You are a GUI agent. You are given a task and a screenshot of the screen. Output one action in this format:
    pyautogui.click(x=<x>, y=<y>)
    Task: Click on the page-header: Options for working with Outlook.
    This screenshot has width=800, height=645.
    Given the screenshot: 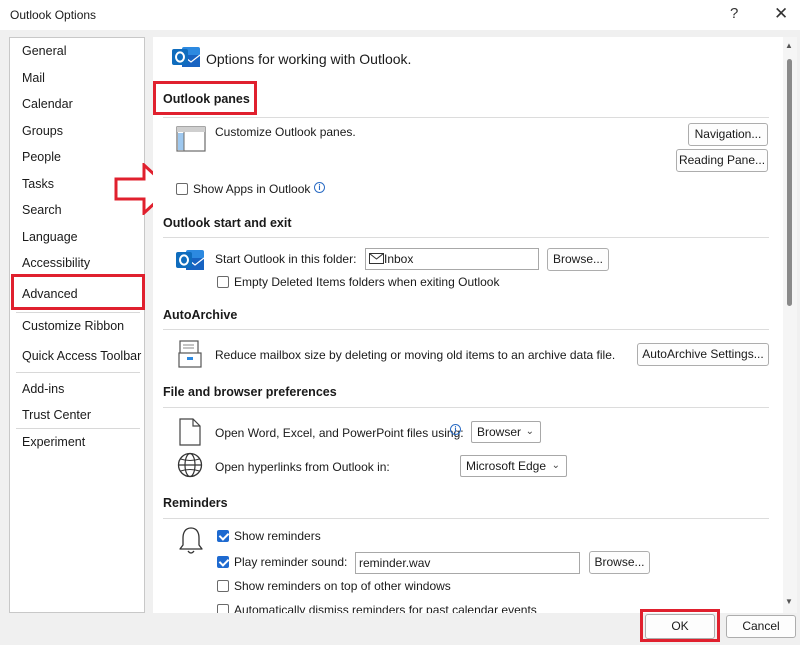 What is the action you would take?
    pyautogui.click(x=309, y=59)
    